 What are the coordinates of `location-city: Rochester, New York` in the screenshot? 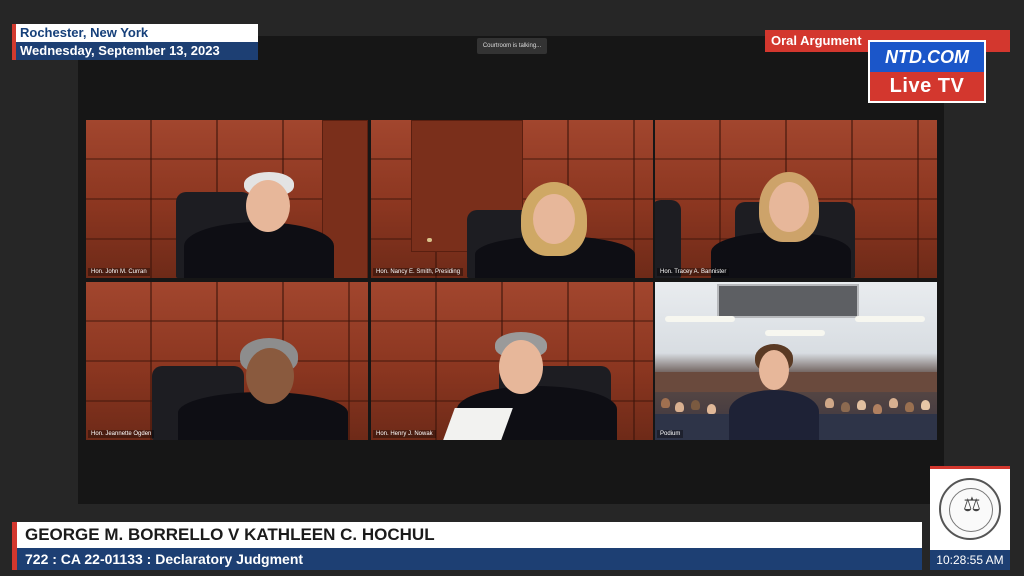 It's located at (137, 33).